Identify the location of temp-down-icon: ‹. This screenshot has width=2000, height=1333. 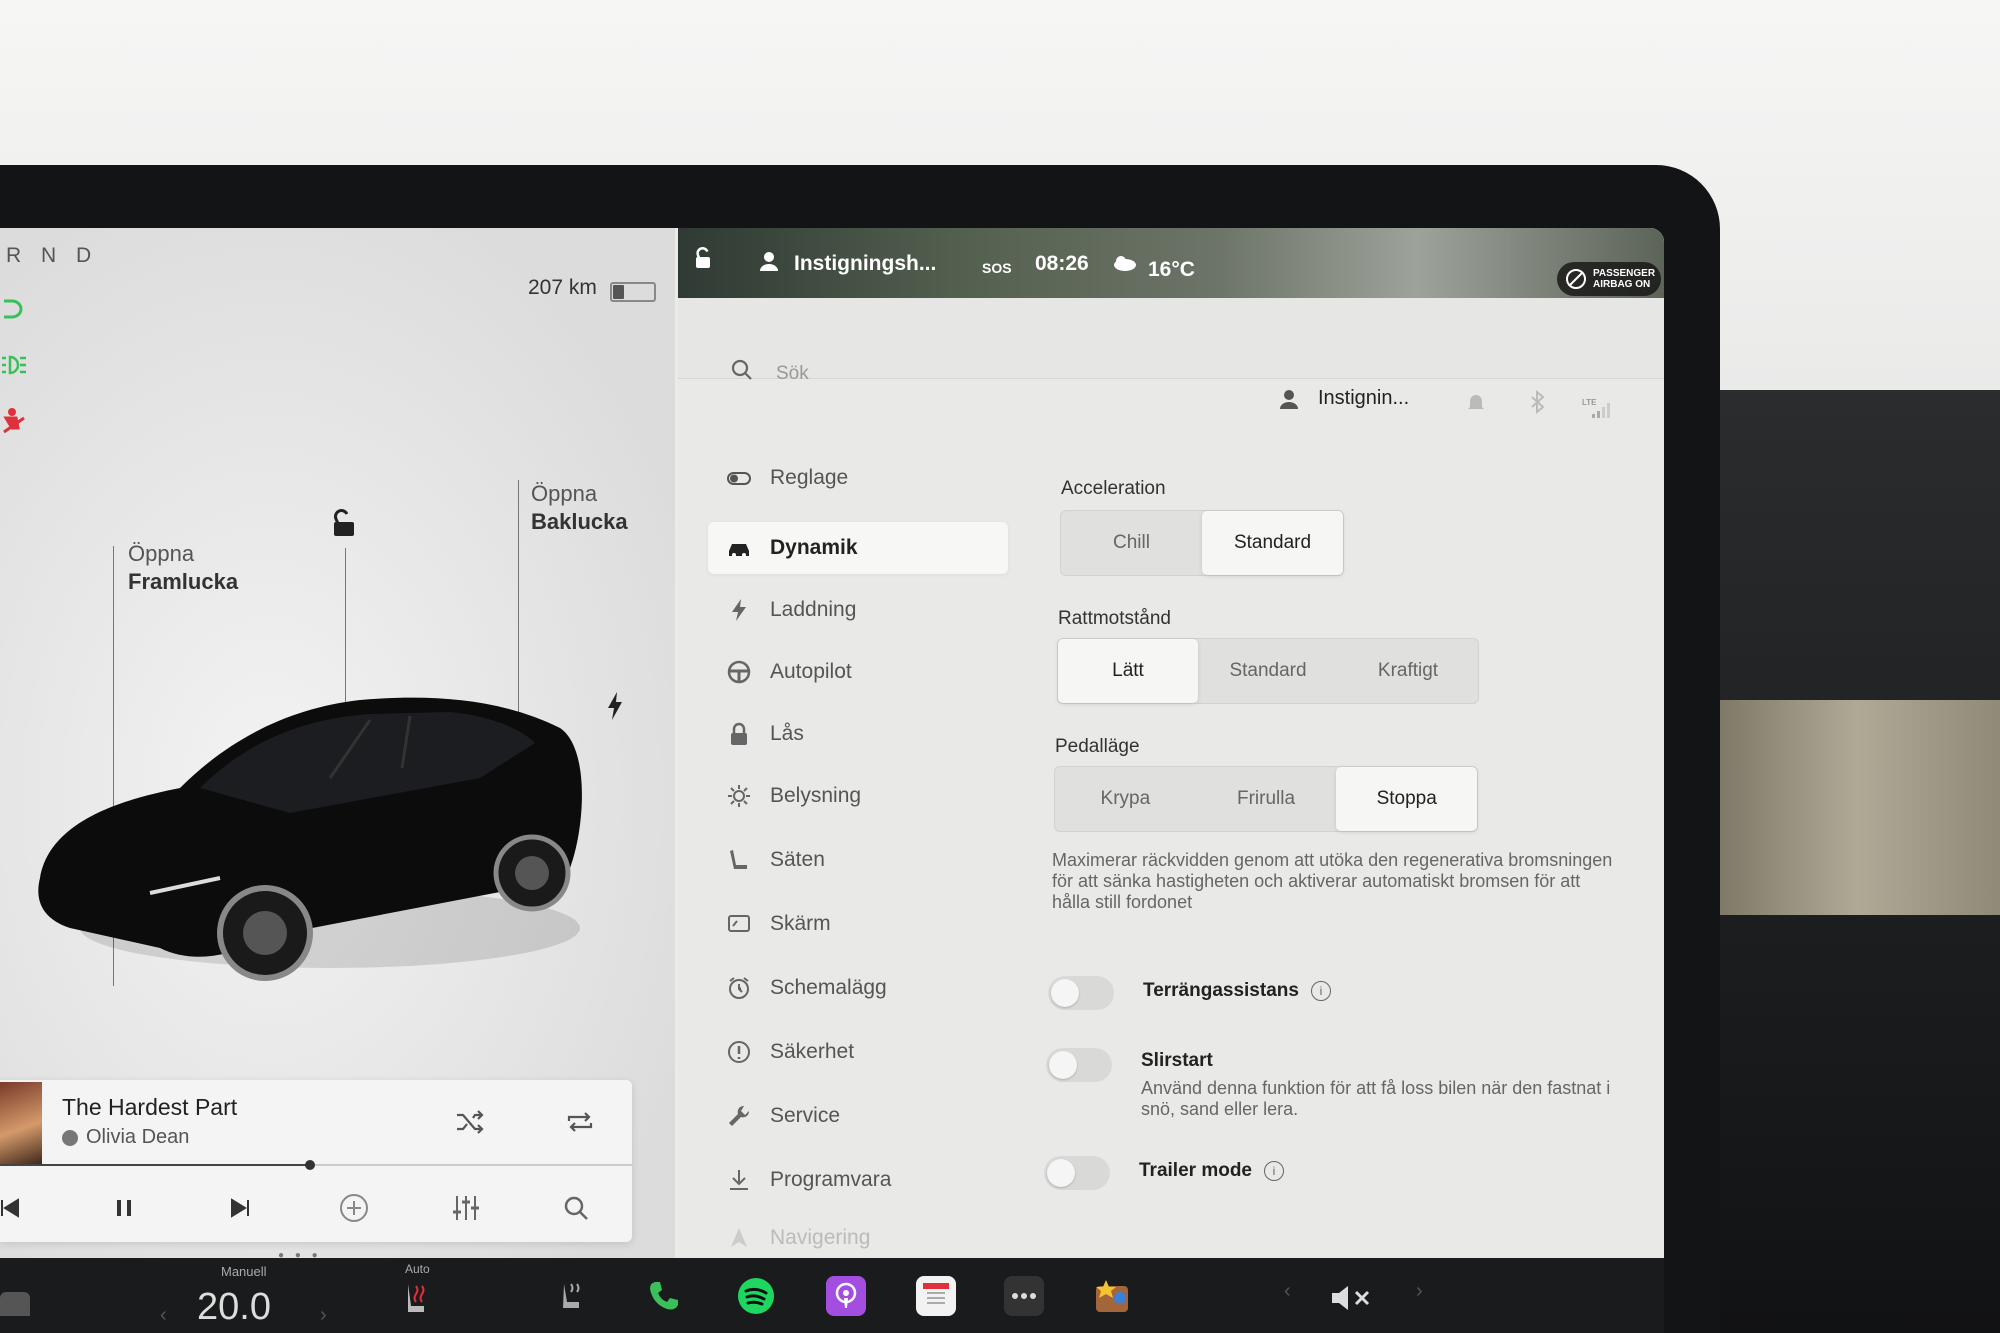
(163, 1315).